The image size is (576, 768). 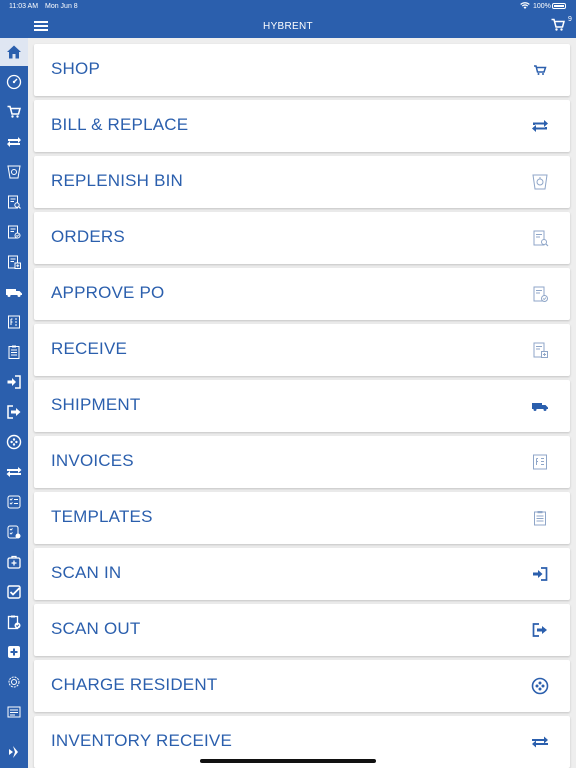 I want to click on menu-item-label: SHOP, so click(x=75, y=68).